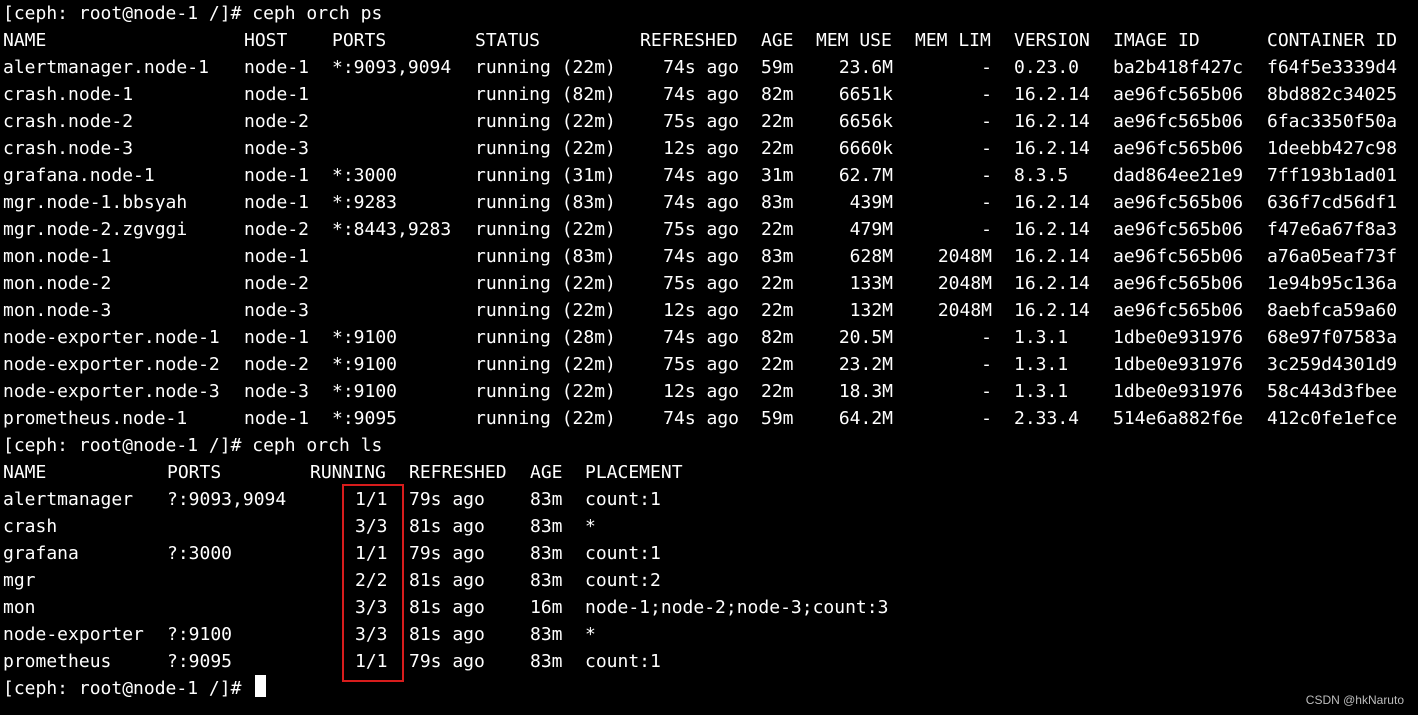  Describe the element at coordinates (200, 634) in the screenshot. I see `ls-cell-ports: ?:9100` at that location.